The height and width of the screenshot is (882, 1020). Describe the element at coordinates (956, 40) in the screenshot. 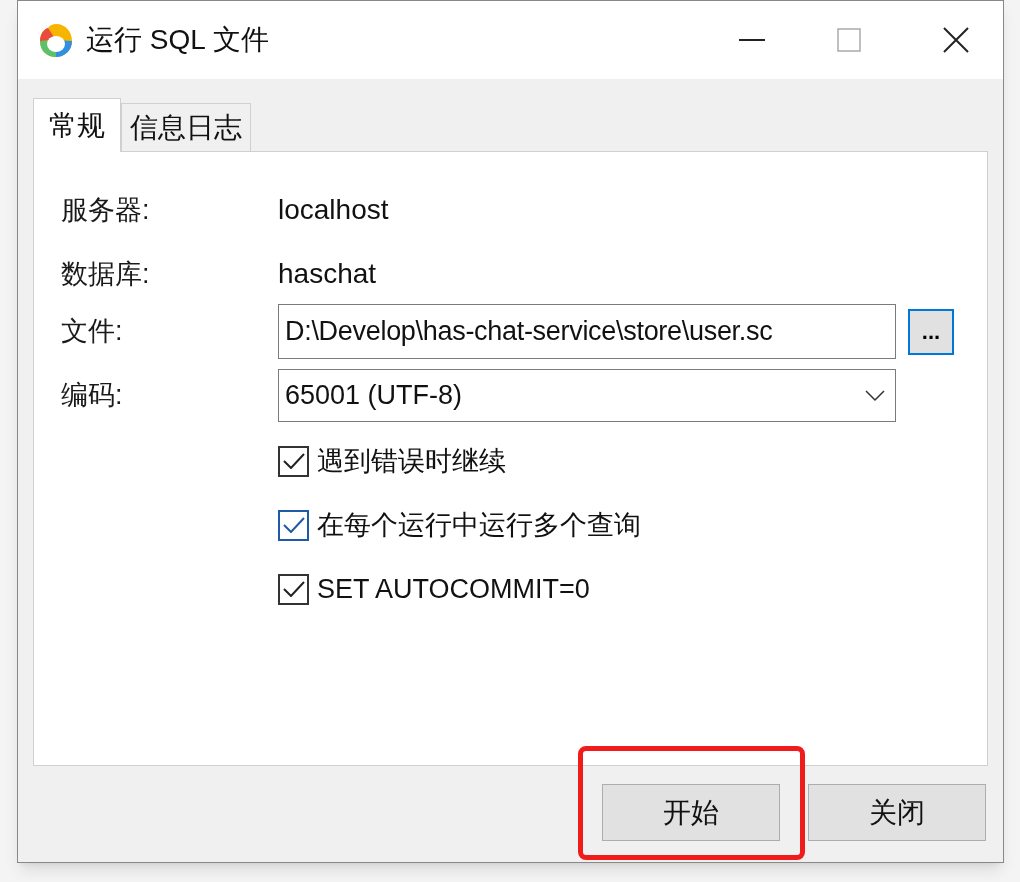

I see `close-icon` at that location.